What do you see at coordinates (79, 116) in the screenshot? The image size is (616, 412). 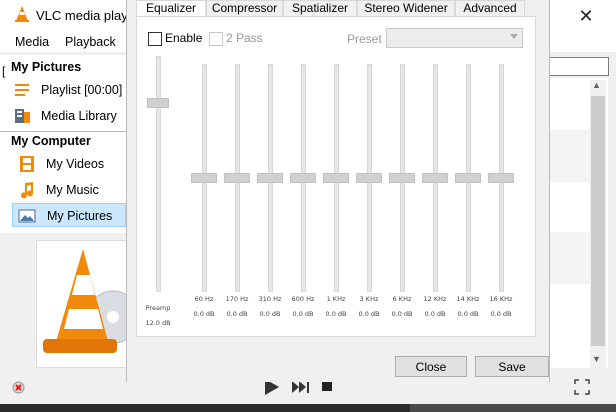 I see `sidebar-item-label: Media Library` at bounding box center [79, 116].